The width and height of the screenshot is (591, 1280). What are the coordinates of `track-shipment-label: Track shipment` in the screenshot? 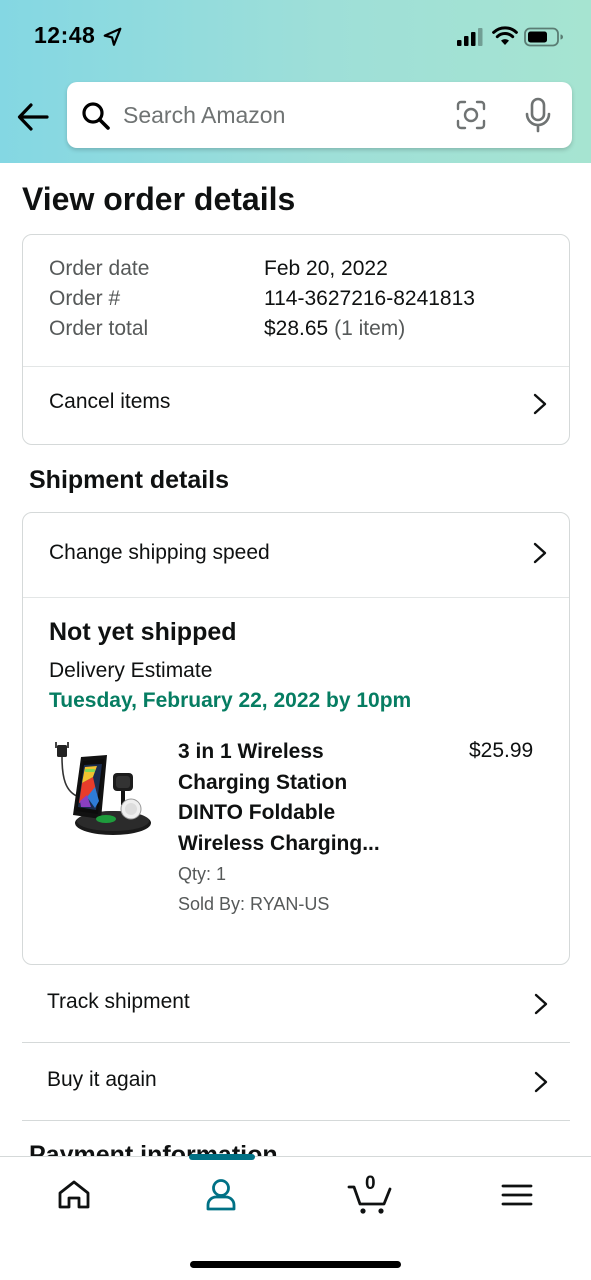 It's located at (118, 1001).